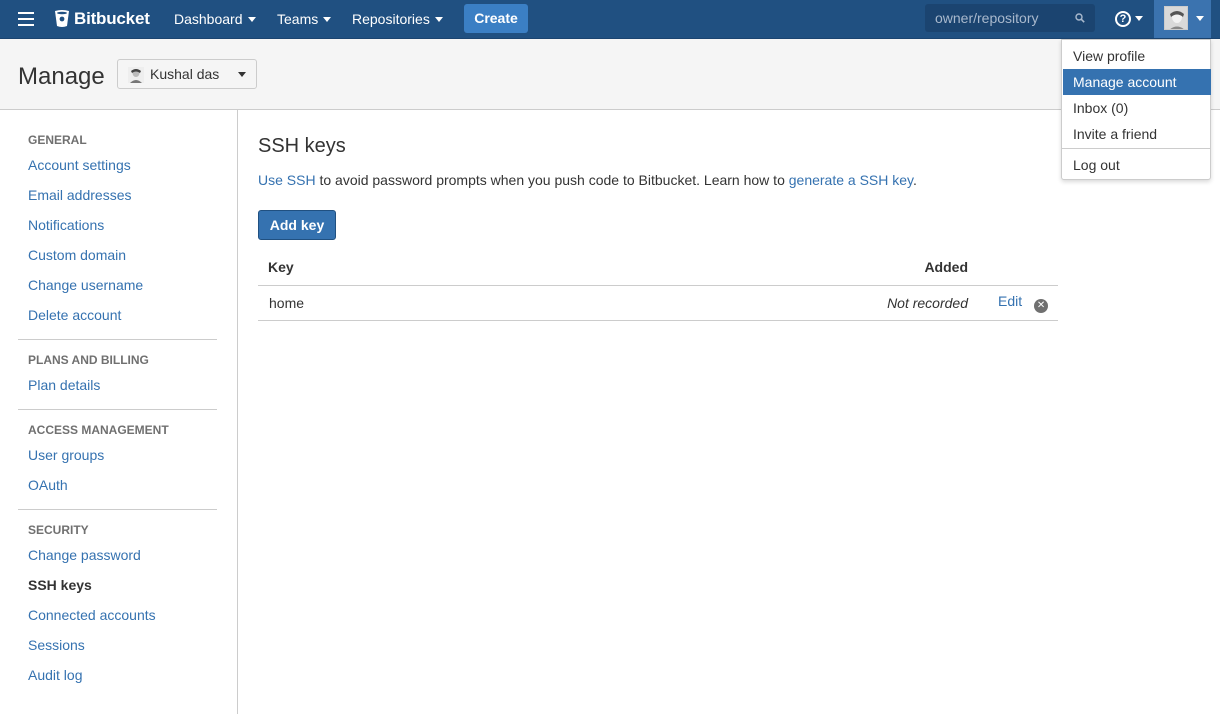 Image resolution: width=1220 pixels, height=714 pixels. I want to click on page-header: Manage Kushal das, so click(610, 74).